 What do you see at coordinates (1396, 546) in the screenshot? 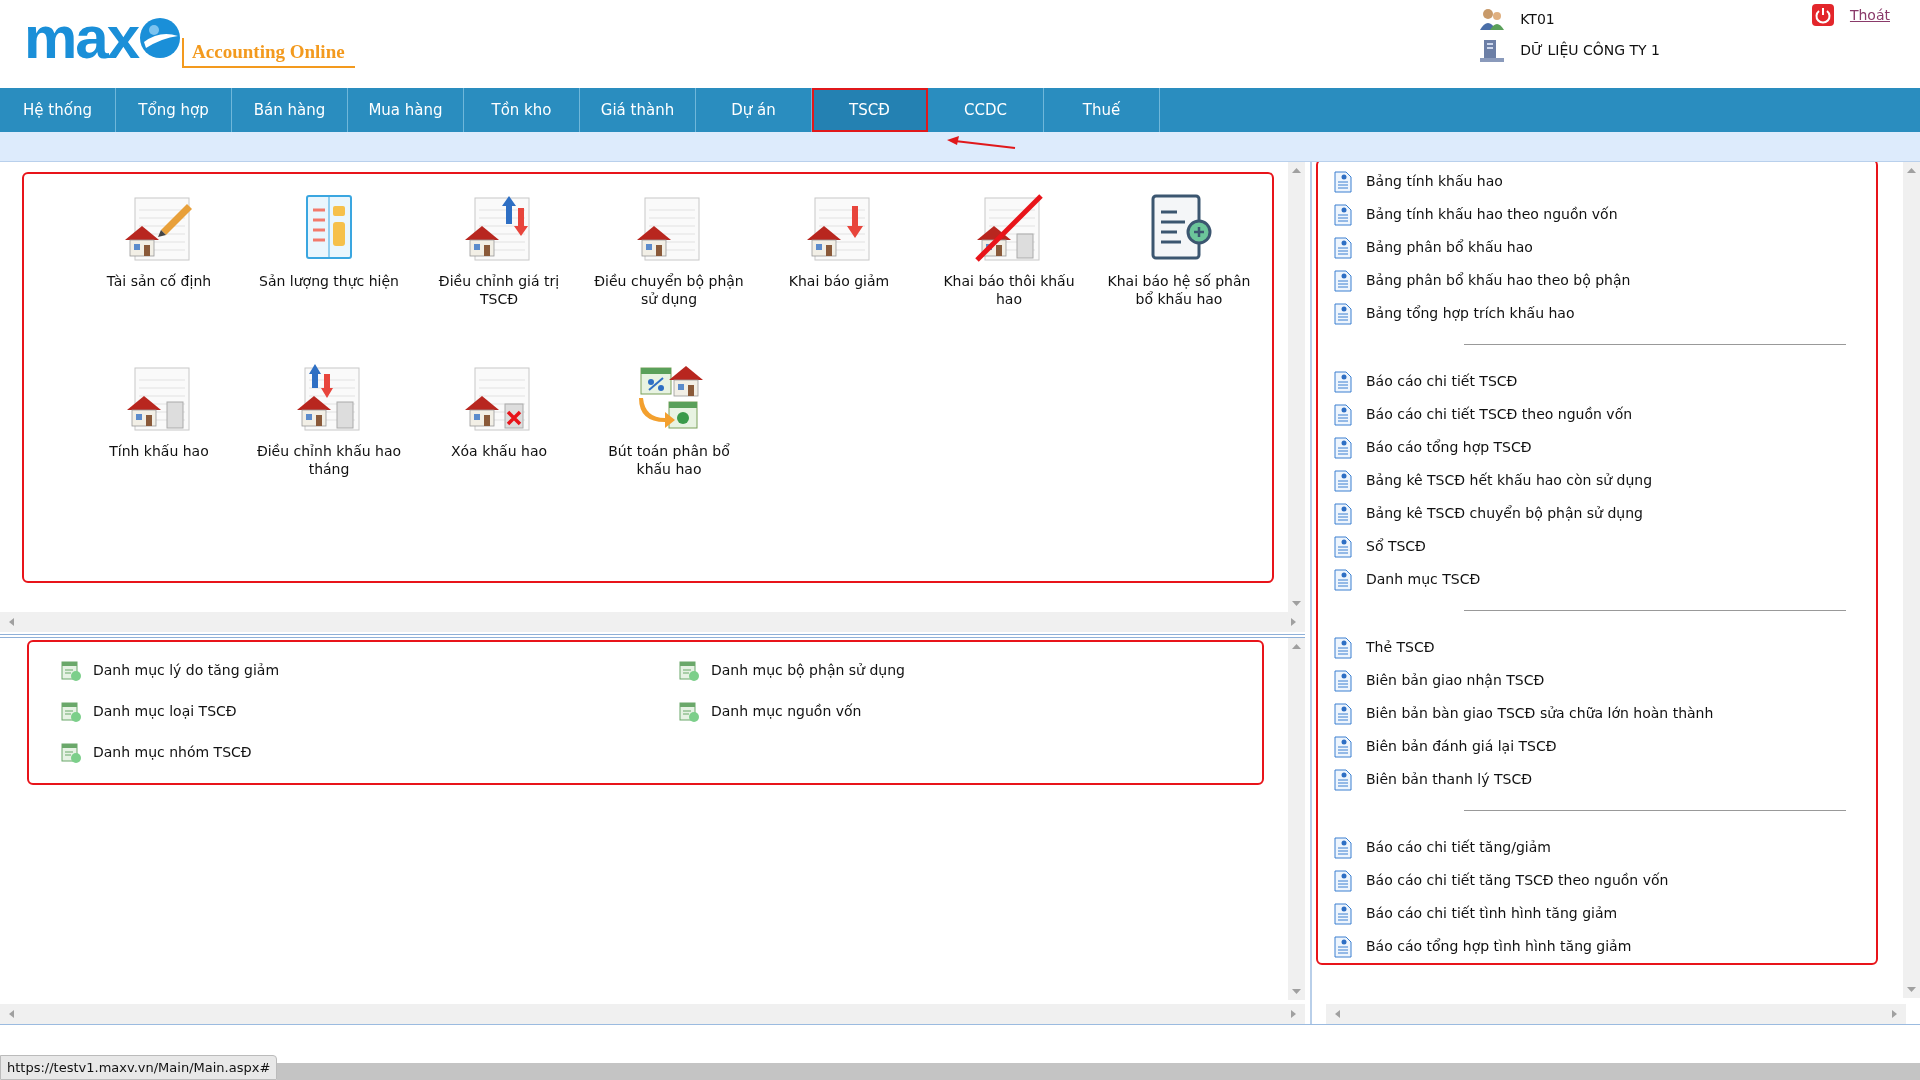
I see `report-link: Sổ TSCĐ` at bounding box center [1396, 546].